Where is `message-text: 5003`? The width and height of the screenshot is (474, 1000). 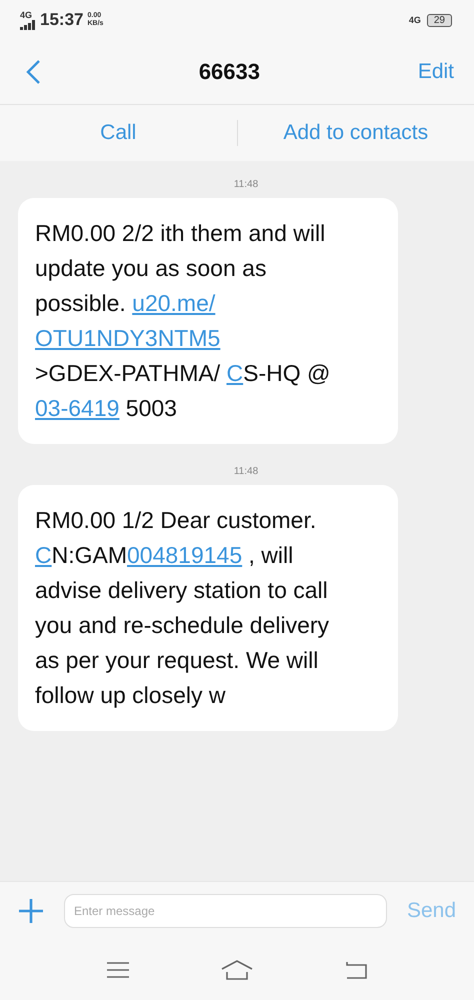 message-text: 5003 is located at coordinates (150, 408).